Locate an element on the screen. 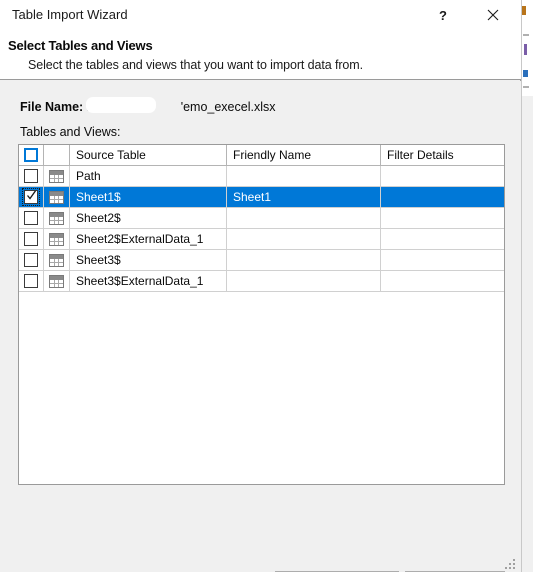 The height and width of the screenshot is (572, 533). header-filter-details: Filter Details is located at coordinates (442, 155).